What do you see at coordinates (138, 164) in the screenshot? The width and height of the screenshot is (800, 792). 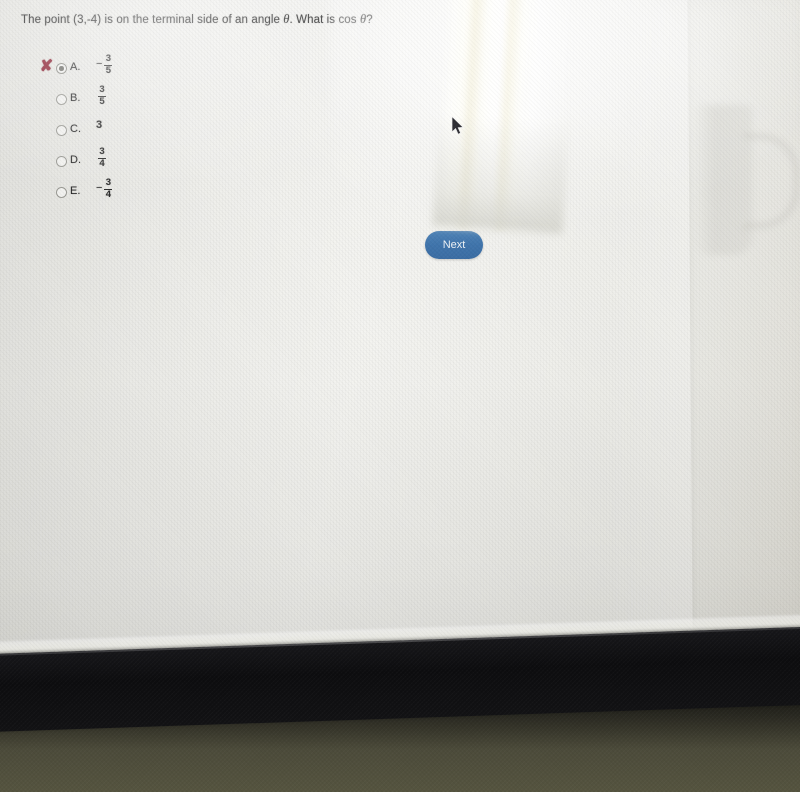 I see `option-row-d: D. 3 4` at bounding box center [138, 164].